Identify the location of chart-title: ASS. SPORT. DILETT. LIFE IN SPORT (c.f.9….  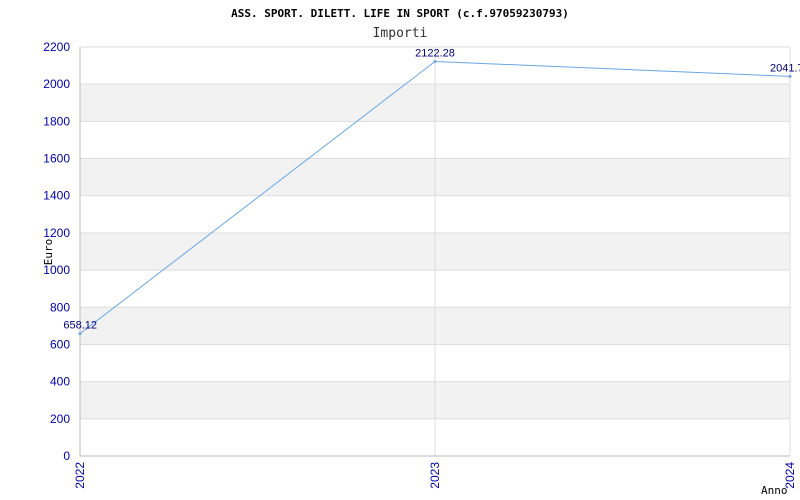
(400, 13).